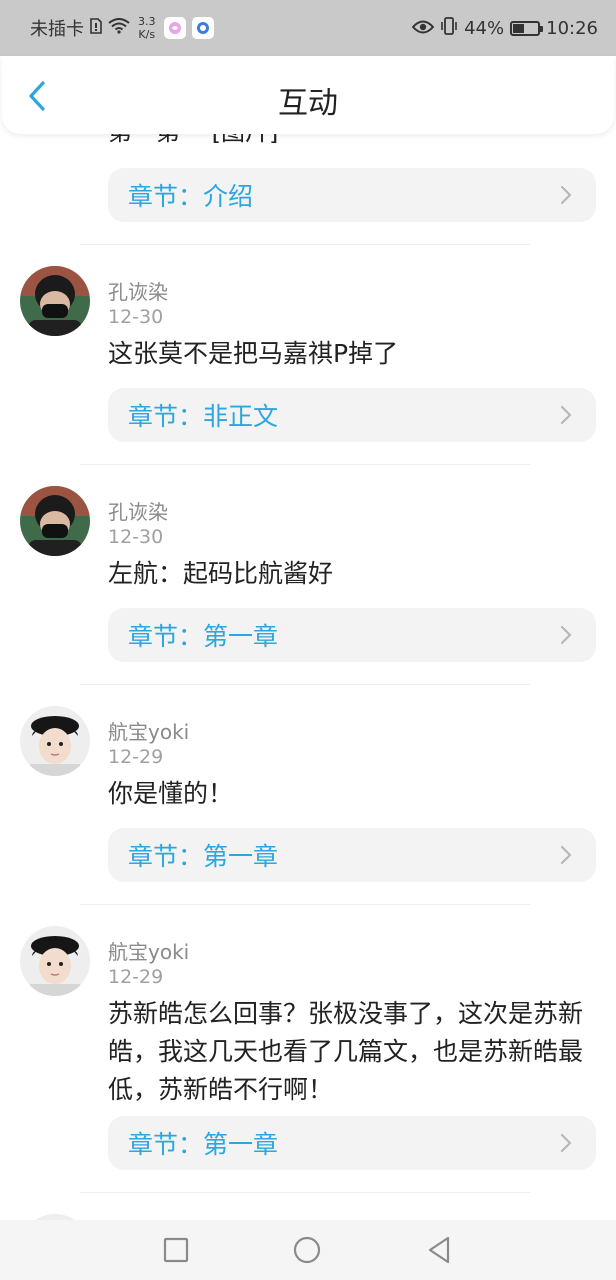 The height and width of the screenshot is (1280, 616). I want to click on square-icon, so click(176, 1250).